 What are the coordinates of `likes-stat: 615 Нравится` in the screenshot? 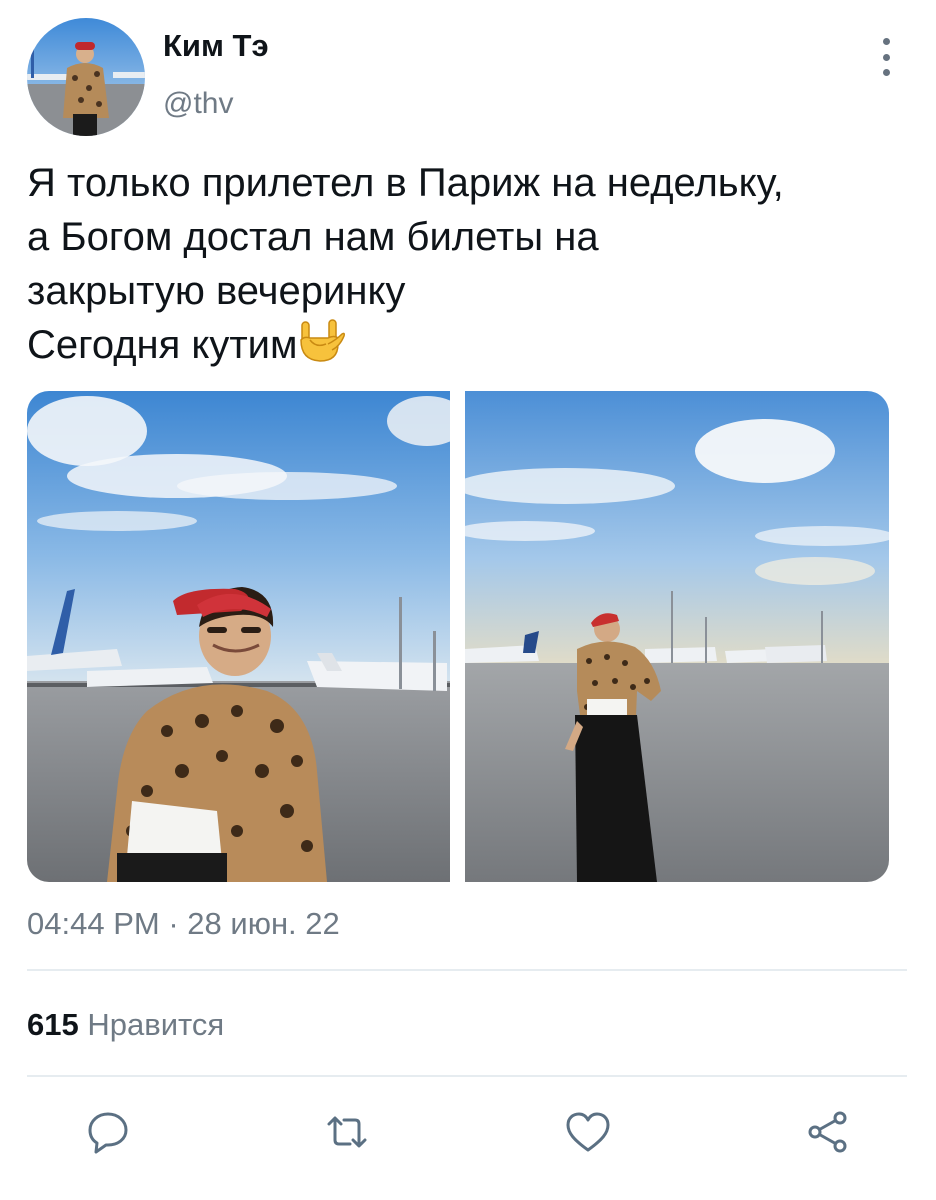 It's located at (125, 1025).